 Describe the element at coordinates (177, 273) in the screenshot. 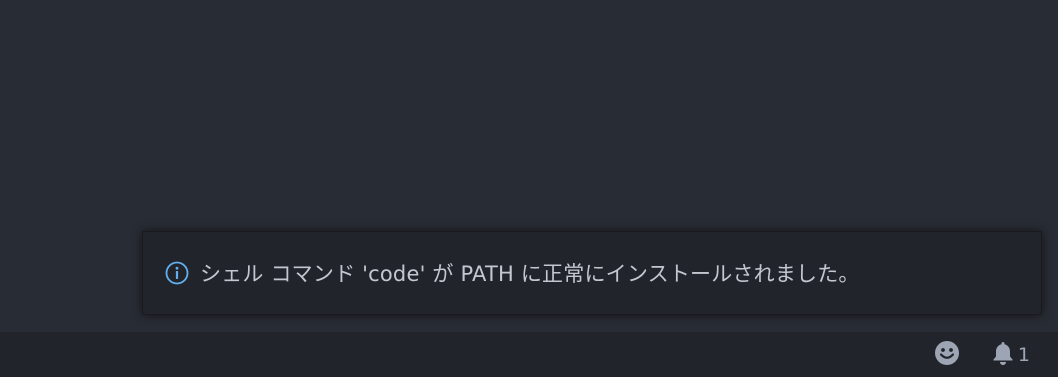

I see `info-icon` at that location.